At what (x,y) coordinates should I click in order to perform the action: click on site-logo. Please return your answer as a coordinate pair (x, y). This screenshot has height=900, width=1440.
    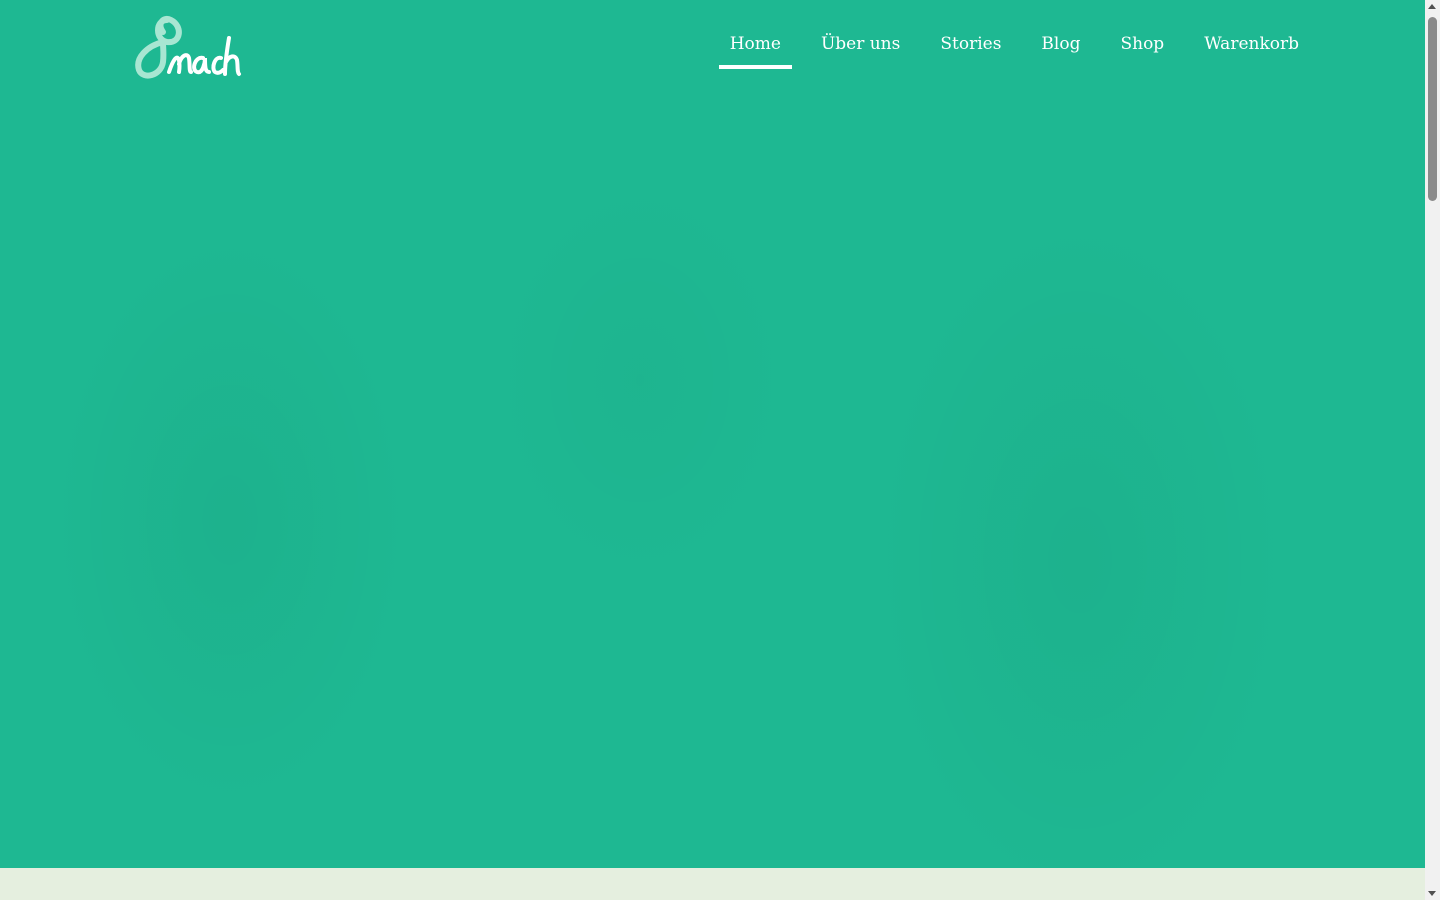
    Looking at the image, I should click on (188, 47).